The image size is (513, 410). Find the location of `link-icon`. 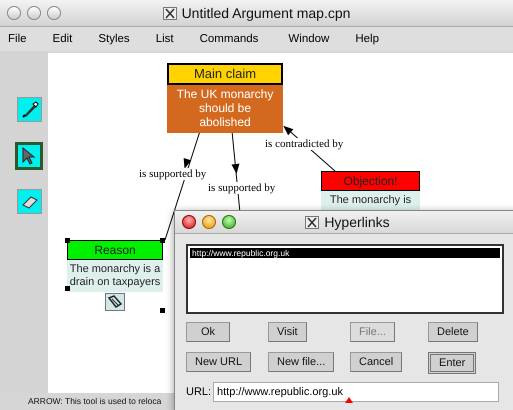

link-icon is located at coordinates (115, 302).